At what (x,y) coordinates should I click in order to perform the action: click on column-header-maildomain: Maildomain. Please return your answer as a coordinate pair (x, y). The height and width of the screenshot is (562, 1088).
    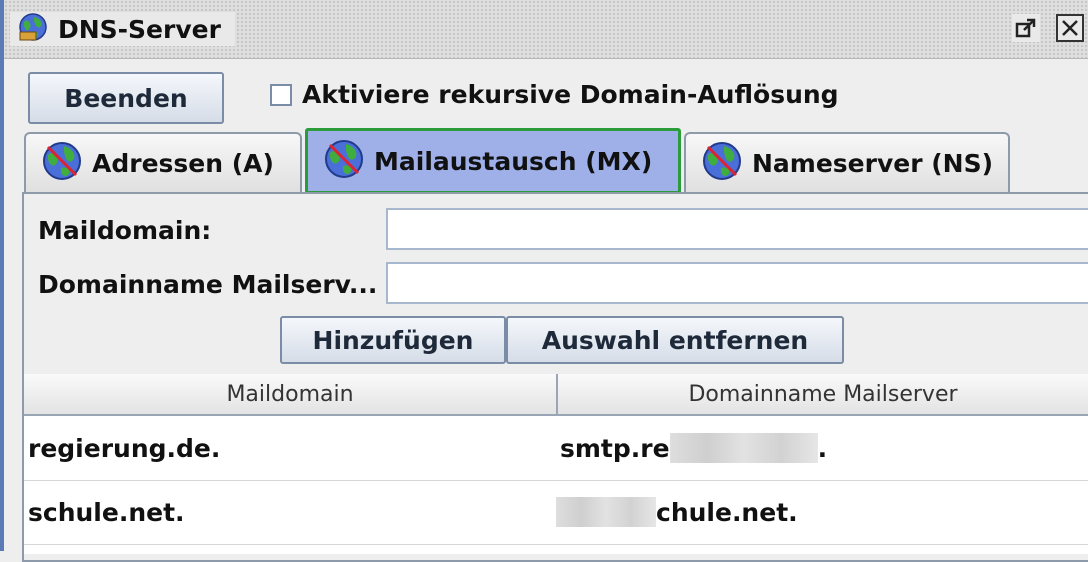
    Looking at the image, I should click on (291, 394).